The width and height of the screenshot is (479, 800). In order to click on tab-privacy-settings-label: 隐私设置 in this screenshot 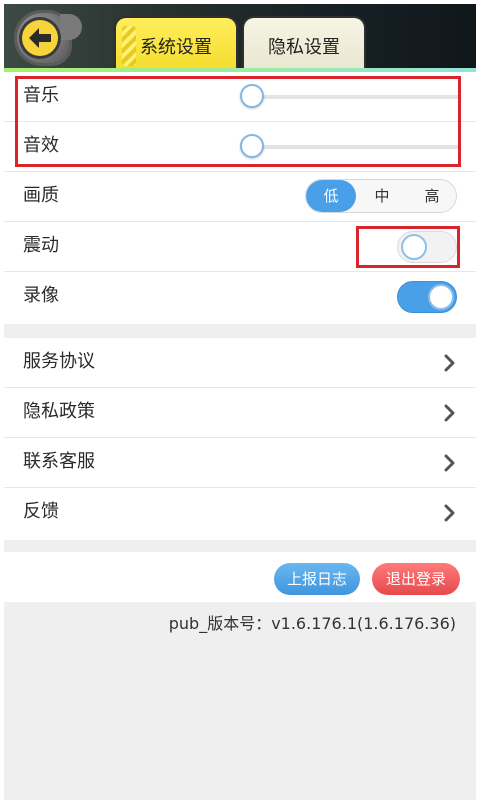, I will do `click(304, 47)`.